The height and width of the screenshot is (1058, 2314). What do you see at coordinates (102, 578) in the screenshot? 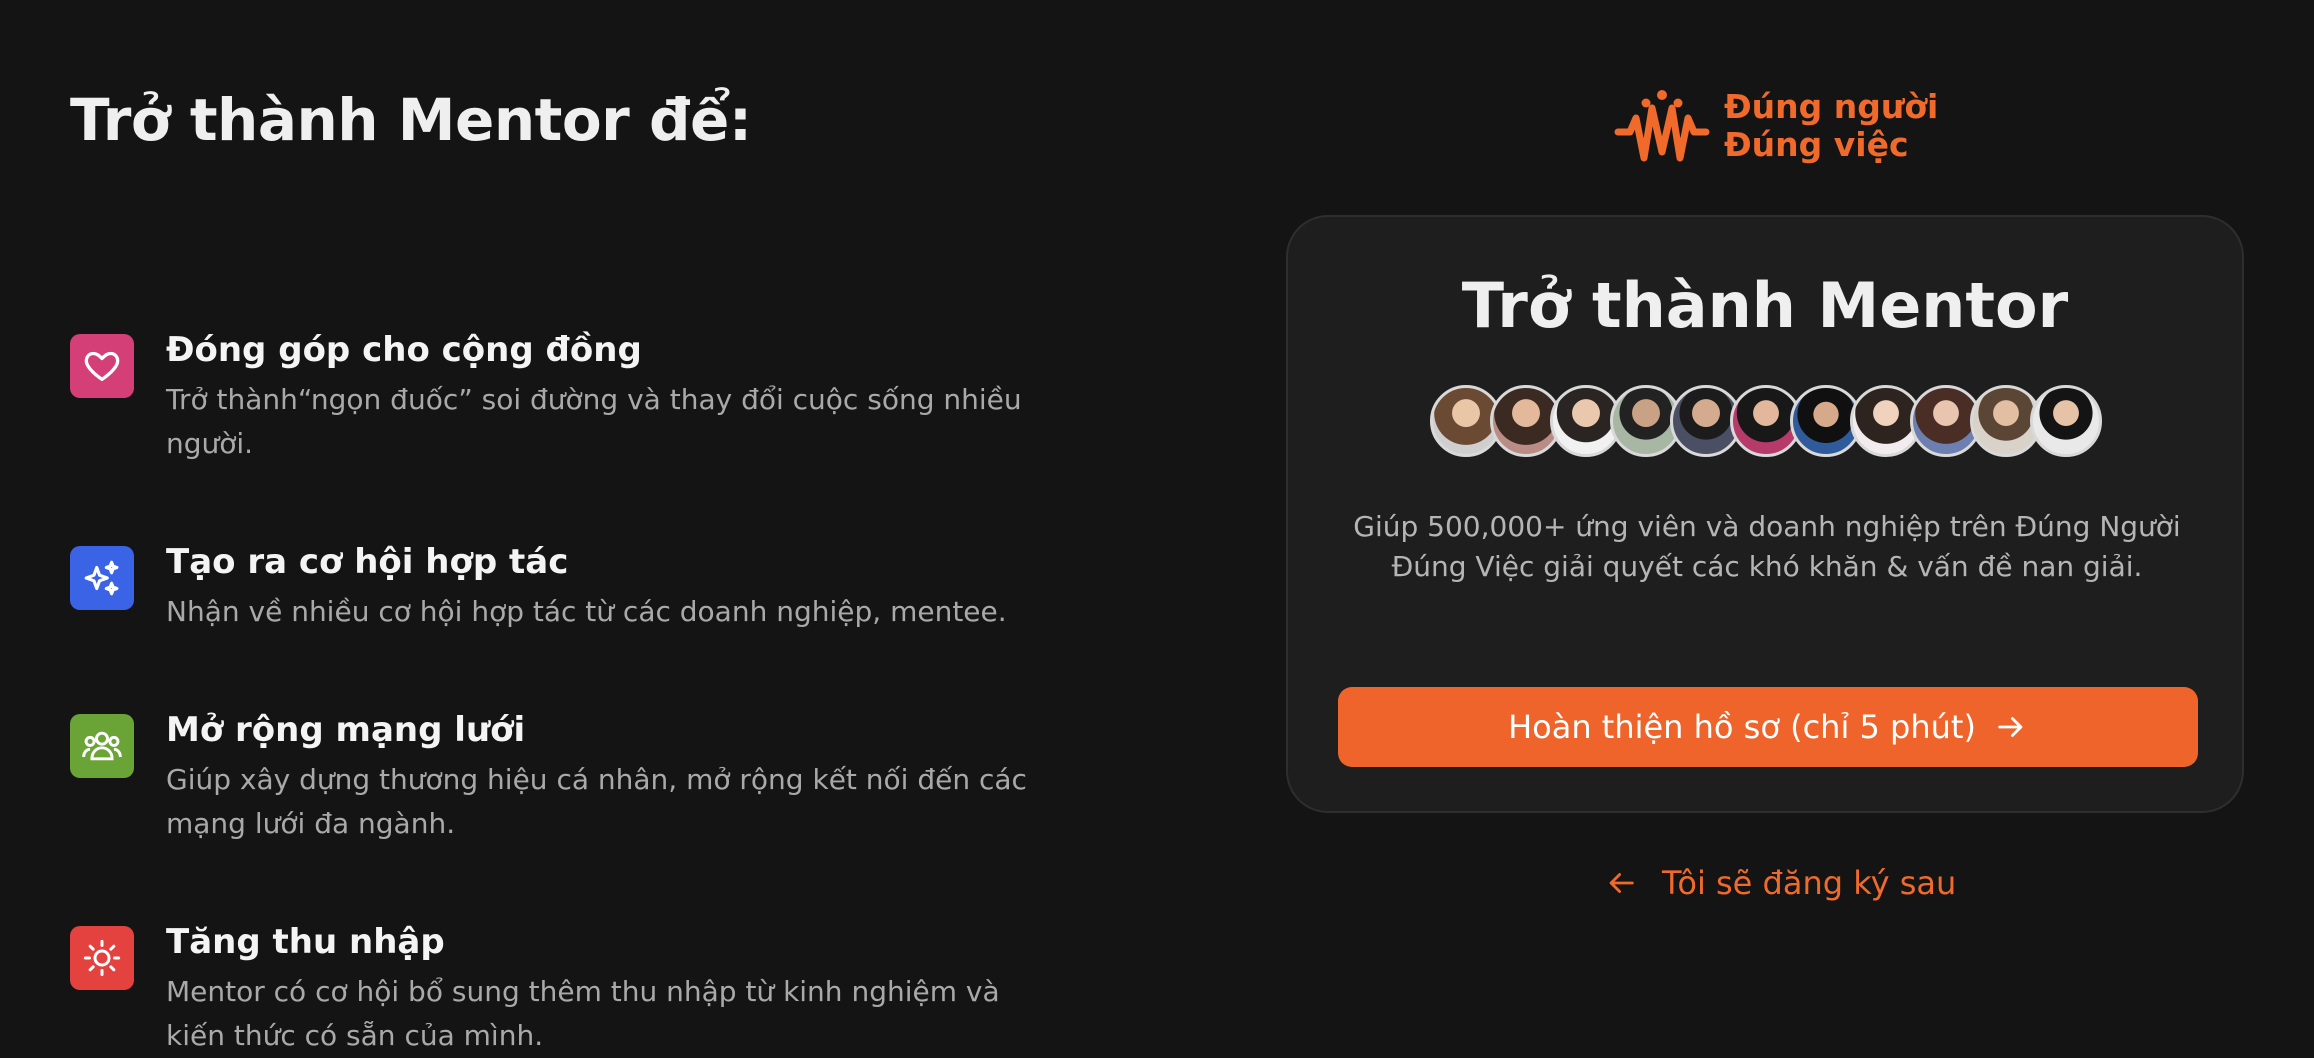
I see `sparkles-icon` at bounding box center [102, 578].